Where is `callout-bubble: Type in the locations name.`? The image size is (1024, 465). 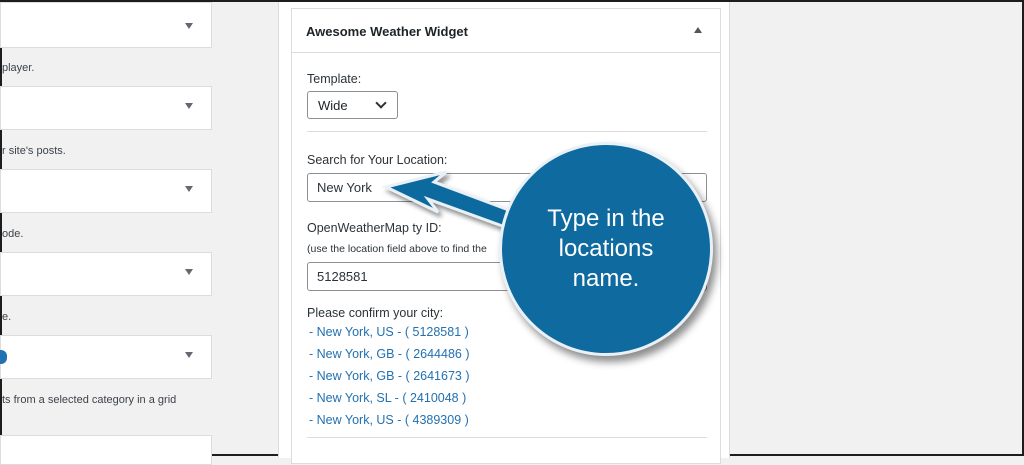
callout-bubble: Type in the locations name. is located at coordinates (606, 249).